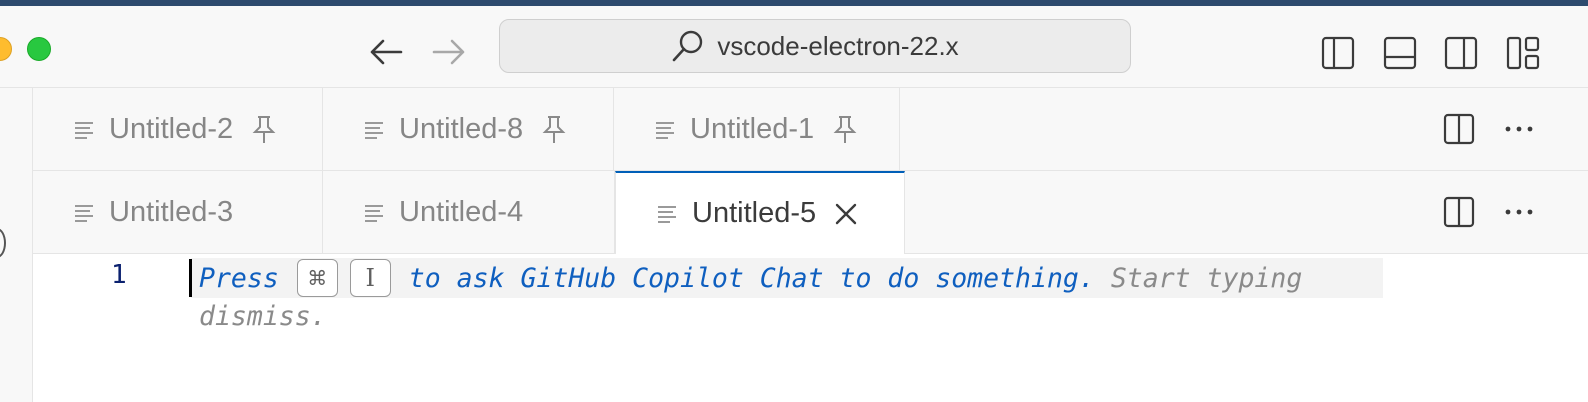 Image resolution: width=1588 pixels, height=402 pixels. I want to click on maximize-window-button, so click(39, 49).